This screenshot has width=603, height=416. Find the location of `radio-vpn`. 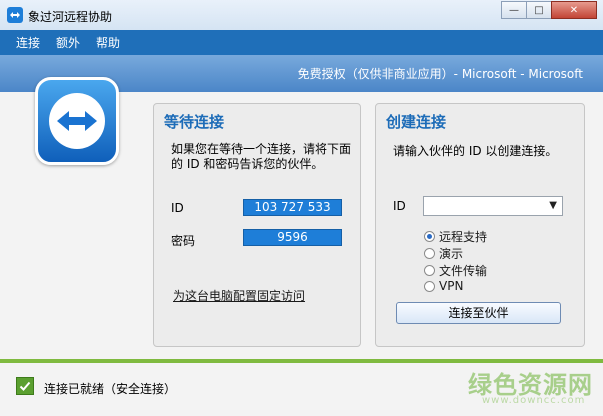

radio-vpn is located at coordinates (429, 286).